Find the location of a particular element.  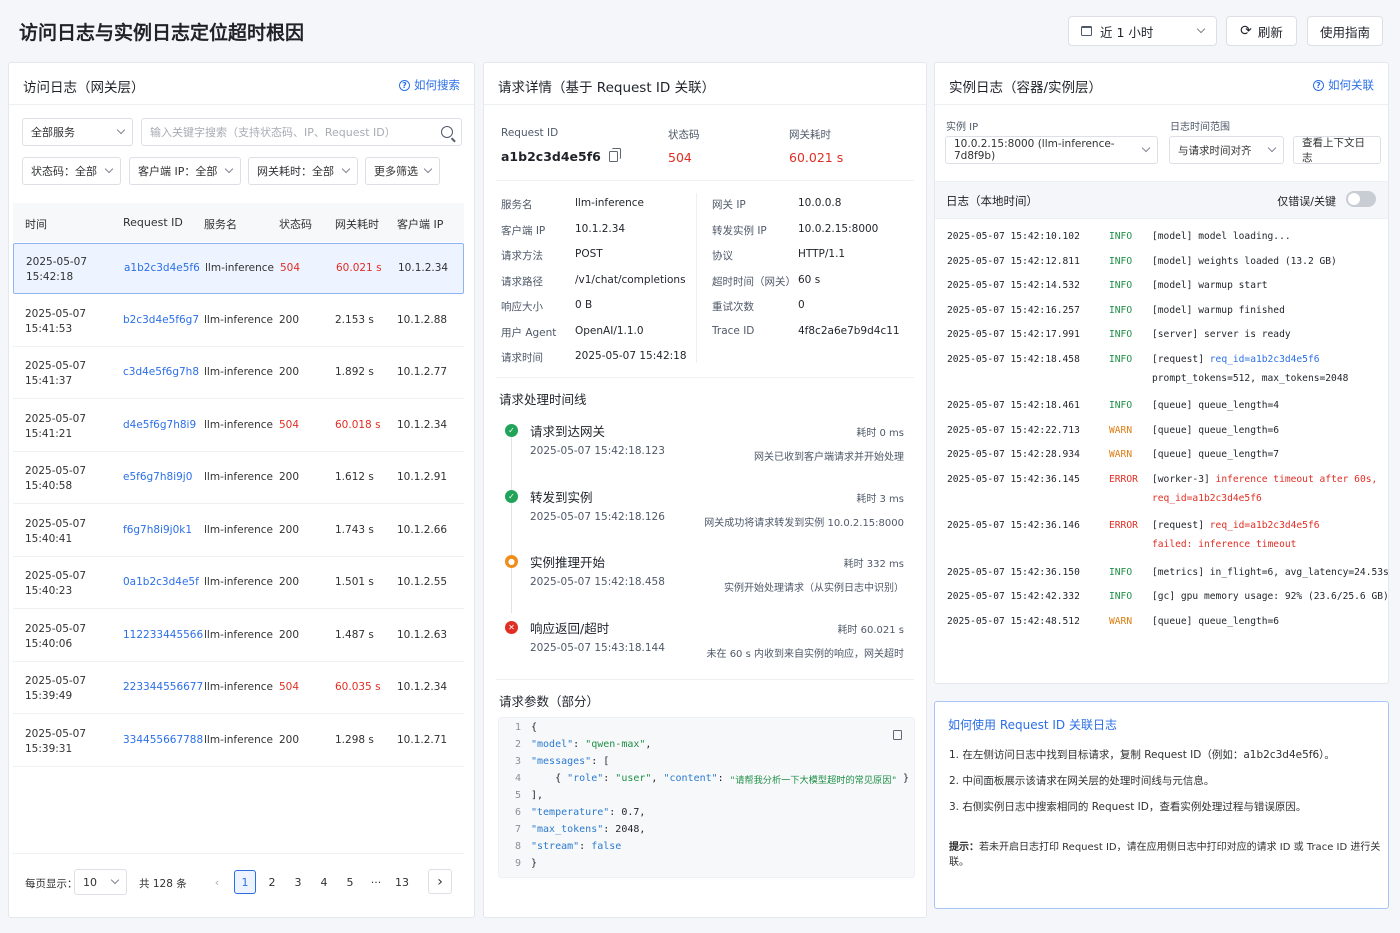

log-timestamp: 2025-05-07 15:42:28.934 is located at coordinates (1013, 454).